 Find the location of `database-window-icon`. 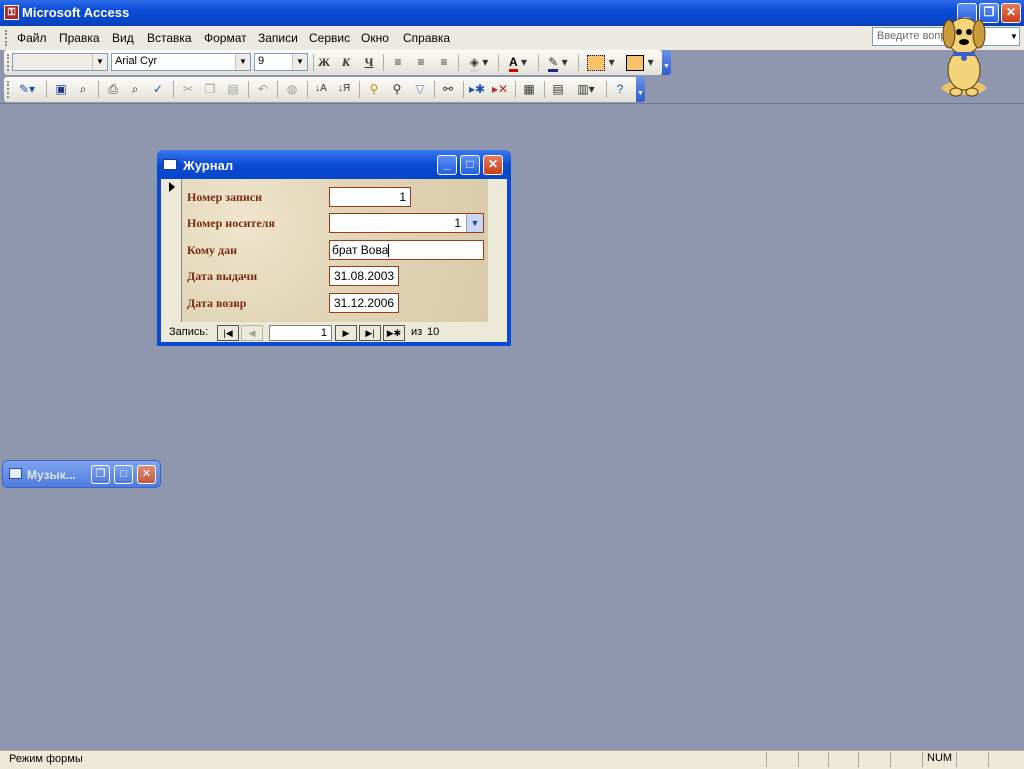

database-window-icon is located at coordinates (15, 473).